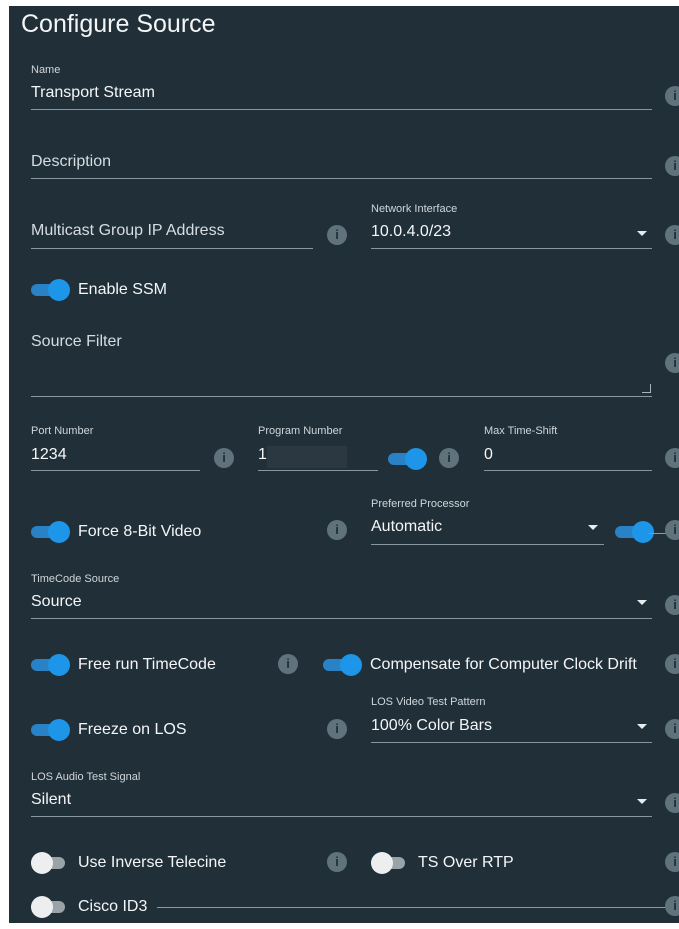  I want to click on timecode-source-select: Source, so click(56, 602).